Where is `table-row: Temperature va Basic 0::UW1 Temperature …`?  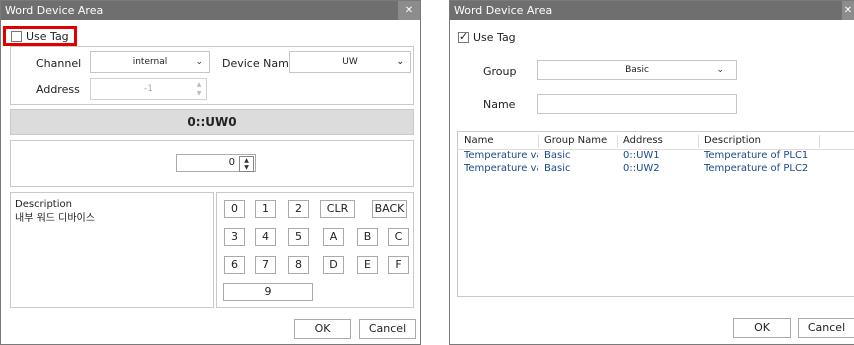 table-row: Temperature va Basic 0::UW1 Temperature … is located at coordinates (655, 156).